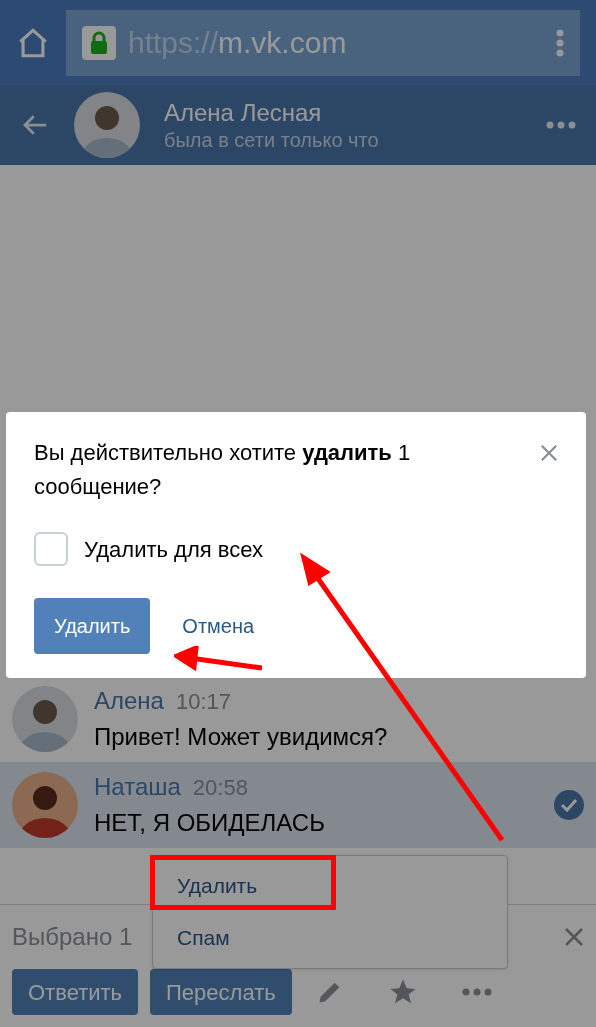 The width and height of the screenshot is (596, 1027). What do you see at coordinates (243, 112) in the screenshot?
I see `contact-name: Алена Лесная` at bounding box center [243, 112].